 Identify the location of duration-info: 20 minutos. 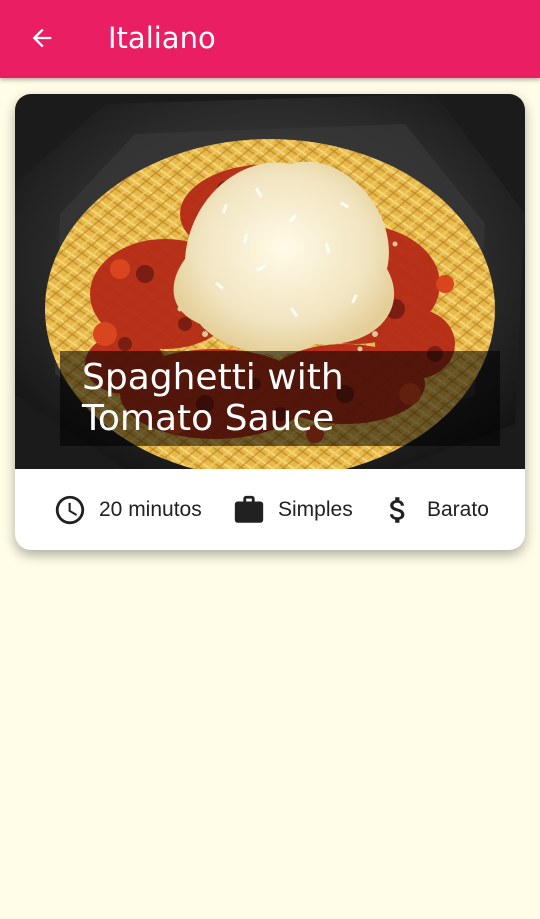
(127, 509).